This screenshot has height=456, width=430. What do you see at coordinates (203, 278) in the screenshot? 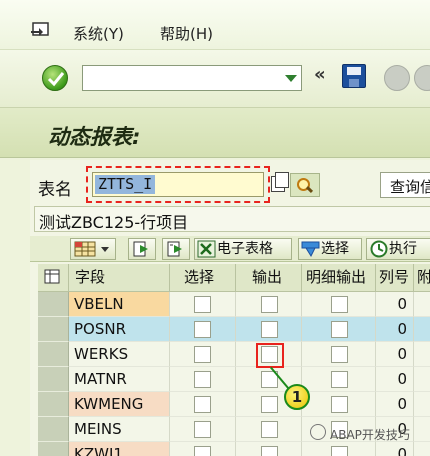
I see `header-select: 选择` at bounding box center [203, 278].